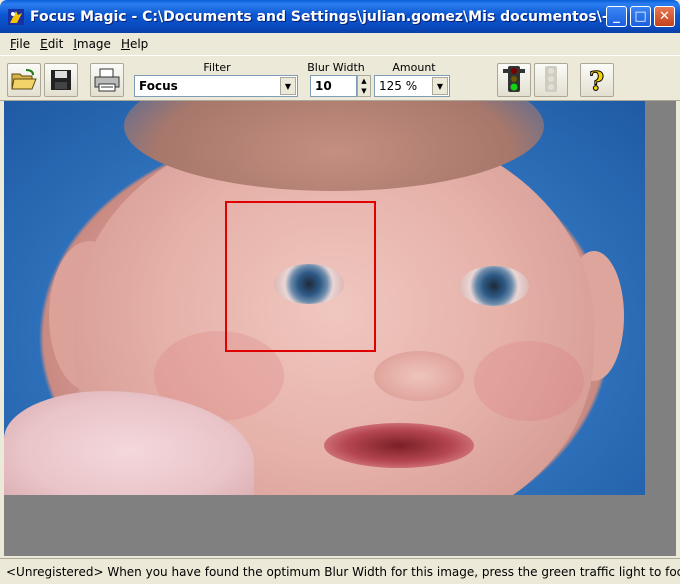 This screenshot has width=680, height=584. I want to click on photo-eye-right, so click(494, 286).